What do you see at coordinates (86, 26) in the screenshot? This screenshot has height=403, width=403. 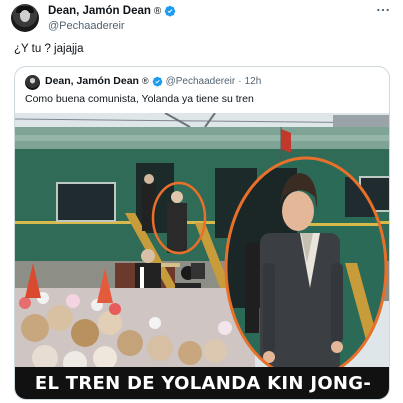 I see `author-handle: @Pechaadereir` at bounding box center [86, 26].